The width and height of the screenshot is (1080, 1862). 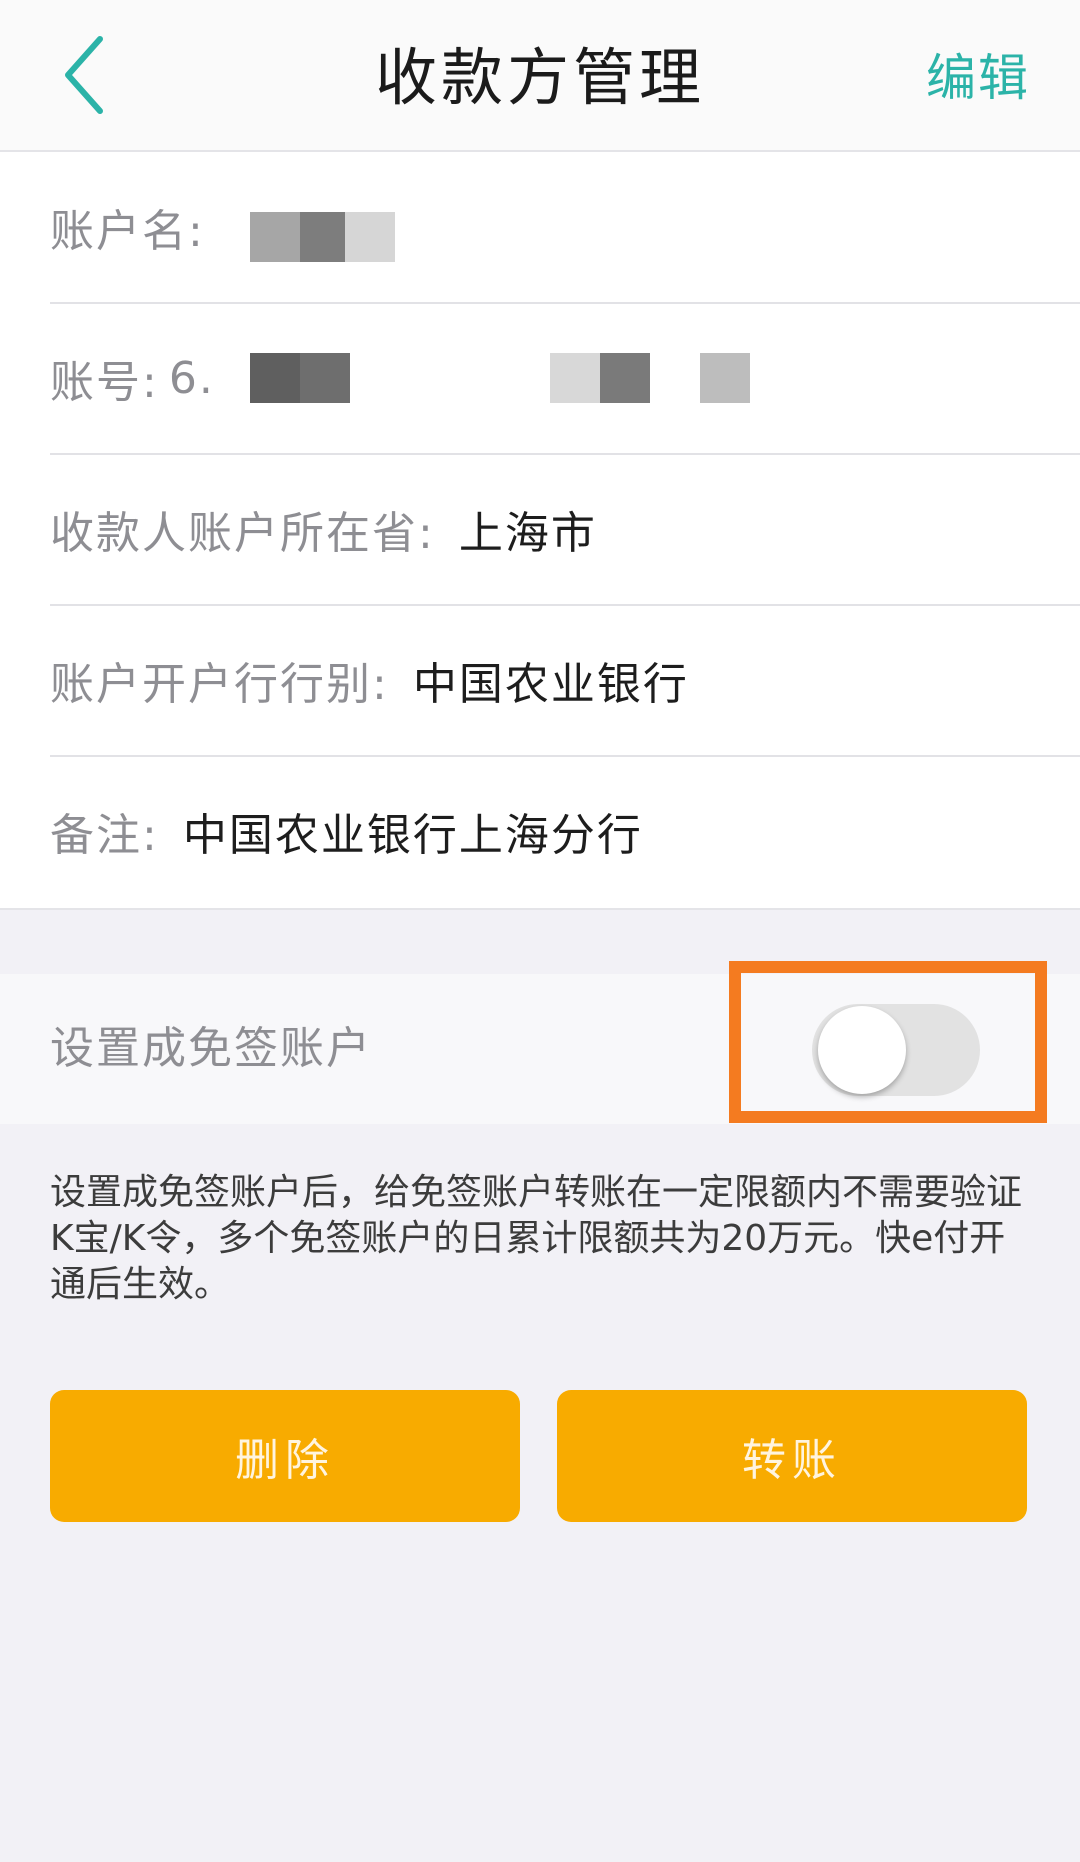 What do you see at coordinates (565, 379) in the screenshot?
I see `account-number-row: 账号: 6.` at bounding box center [565, 379].